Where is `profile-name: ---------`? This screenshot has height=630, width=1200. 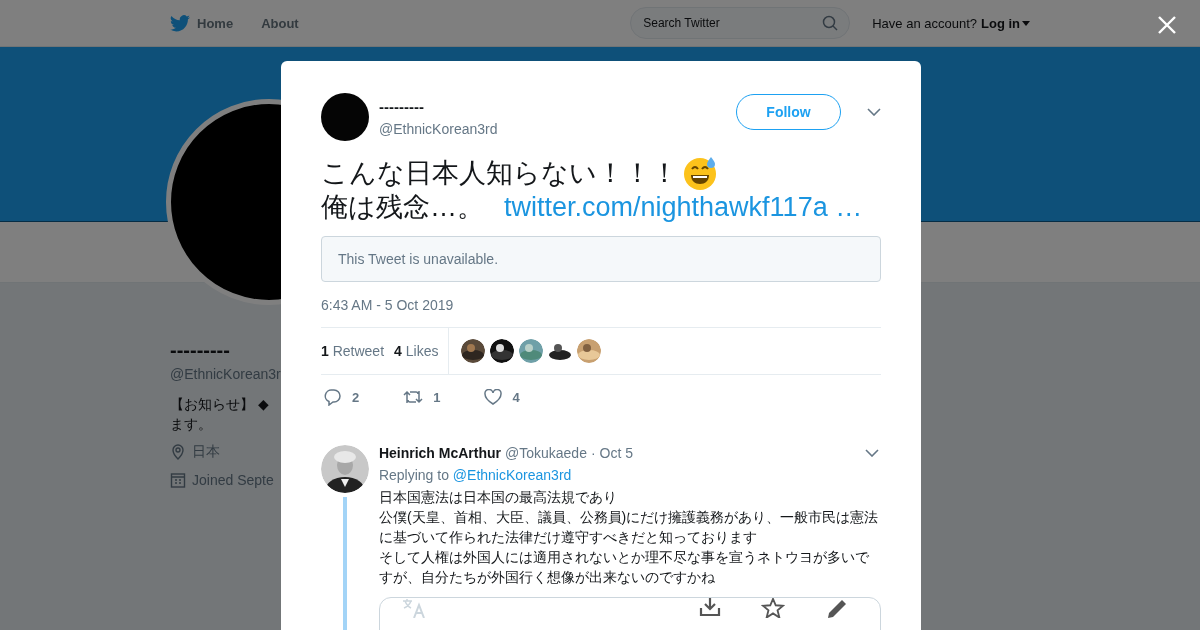 profile-name: --------- is located at coordinates (200, 350).